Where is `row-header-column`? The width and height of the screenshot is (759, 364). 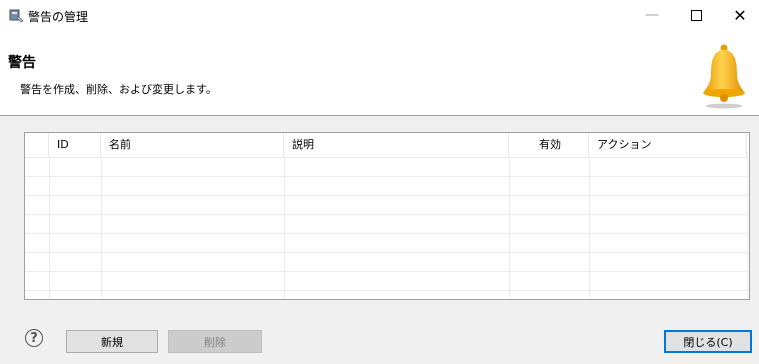
row-header-column is located at coordinates (37, 145).